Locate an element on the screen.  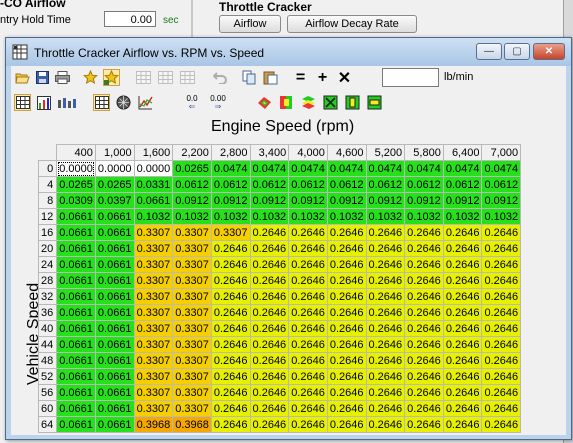
airflow-decay-rate-button: Airflow Decay Rate is located at coordinates (352, 24).